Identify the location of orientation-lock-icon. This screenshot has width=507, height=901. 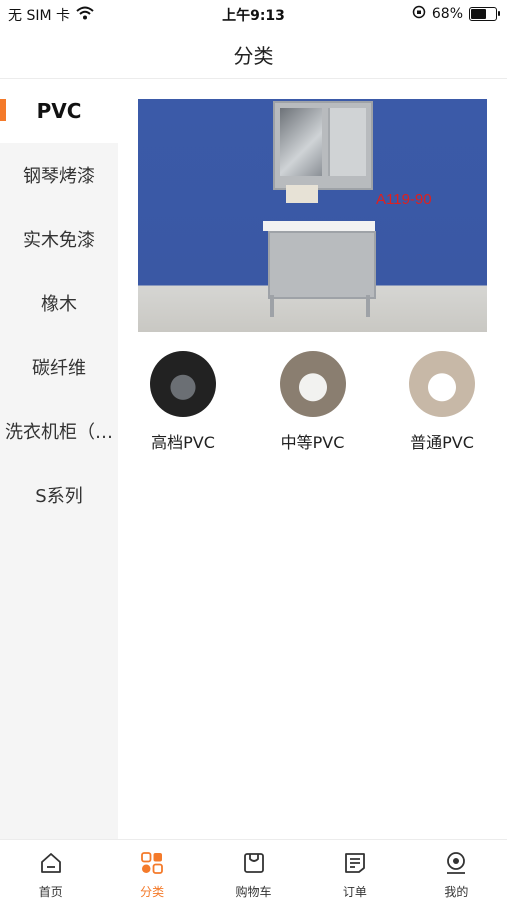
(419, 14).